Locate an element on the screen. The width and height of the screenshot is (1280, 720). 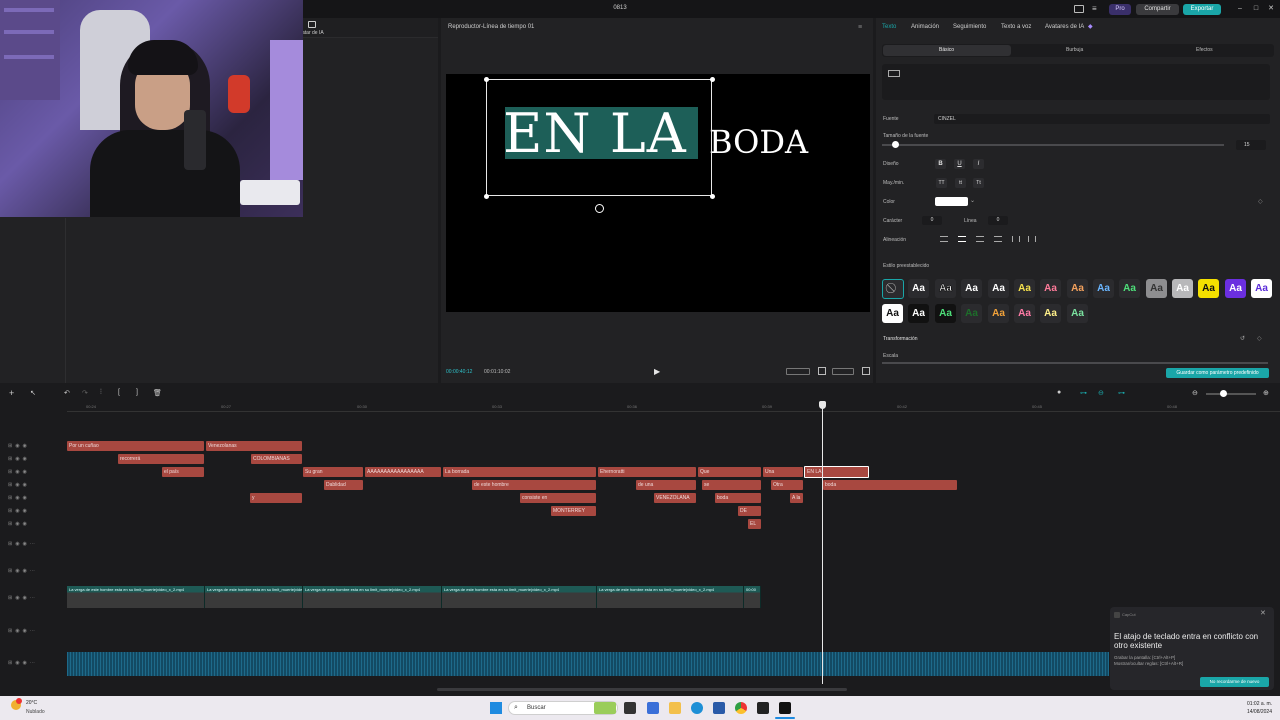
maximize-icon: □ is located at coordinates (1256, 9).